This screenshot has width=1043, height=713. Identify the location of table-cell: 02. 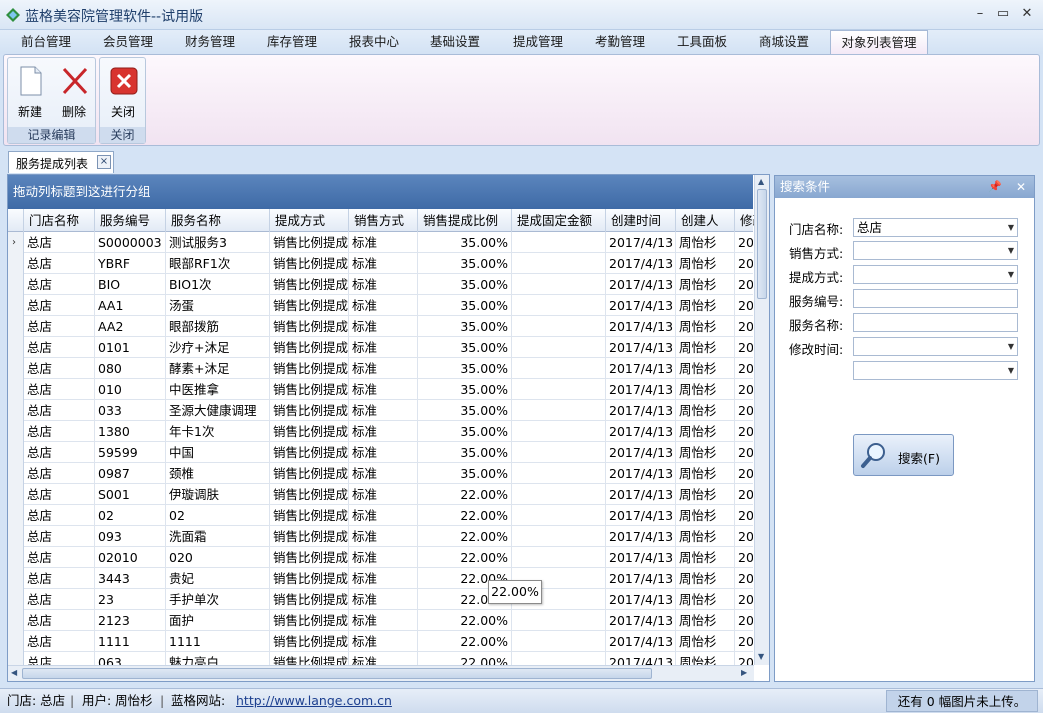
(218, 515).